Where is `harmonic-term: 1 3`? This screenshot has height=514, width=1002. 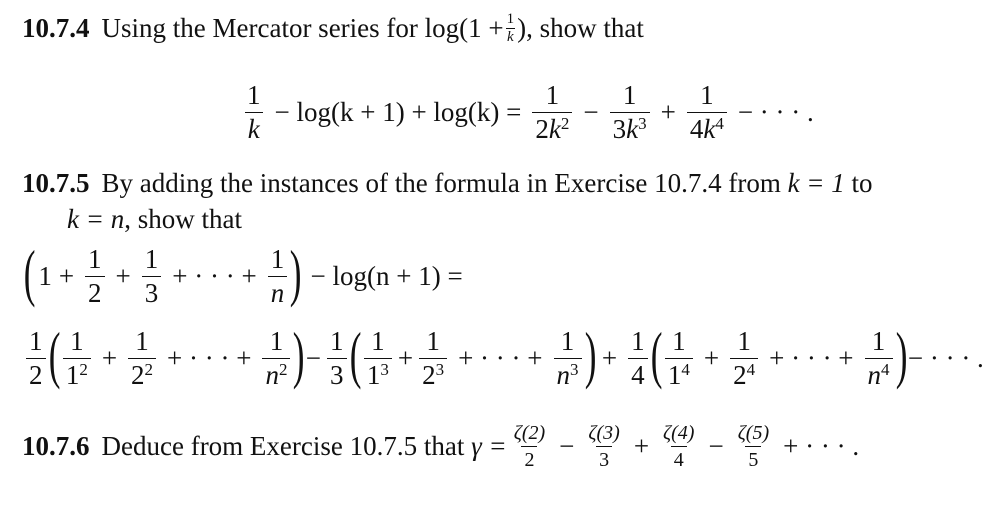
harmonic-term: 1 3 is located at coordinates (151, 275).